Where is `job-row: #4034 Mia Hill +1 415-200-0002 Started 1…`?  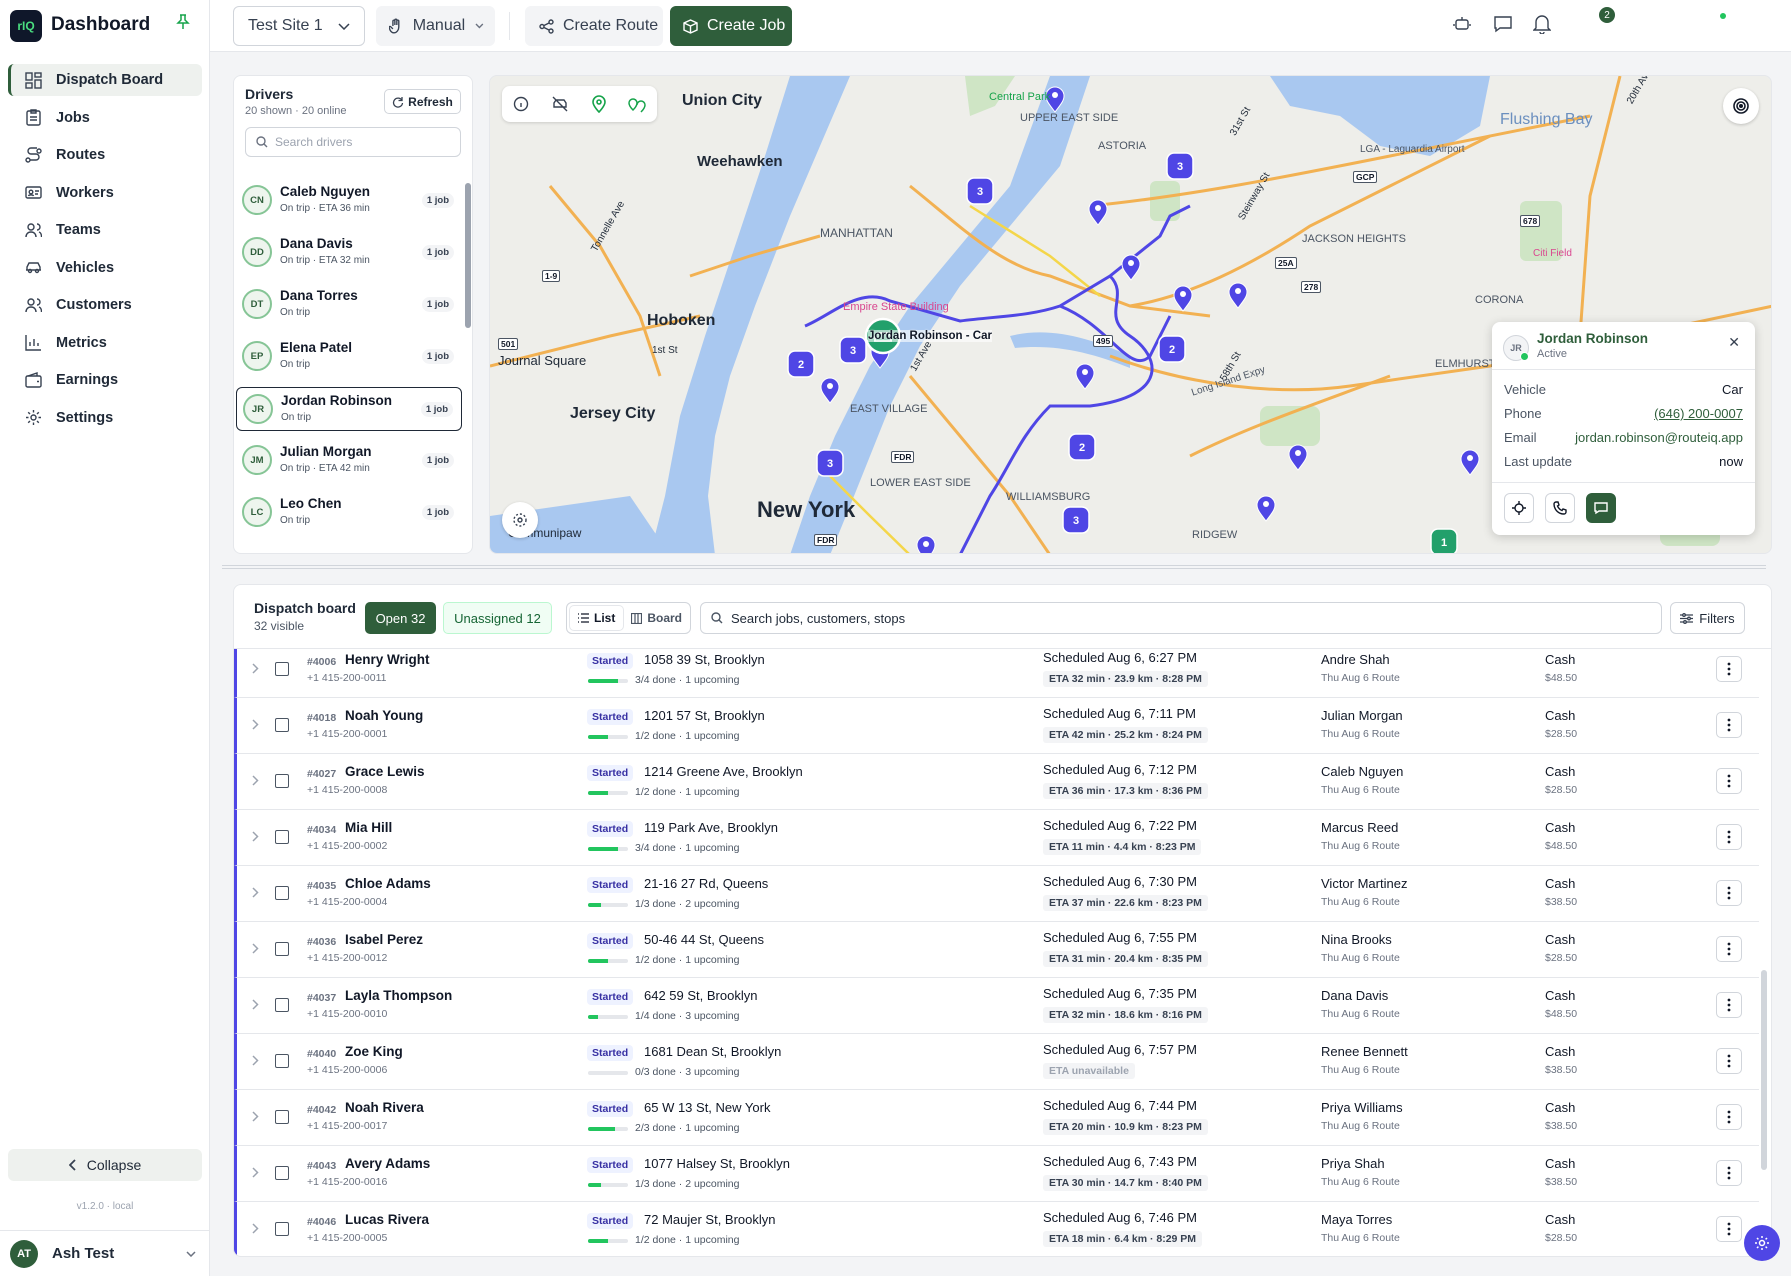 job-row: #4034 Mia Hill +1 415-200-0002 Started 1… is located at coordinates (996, 838).